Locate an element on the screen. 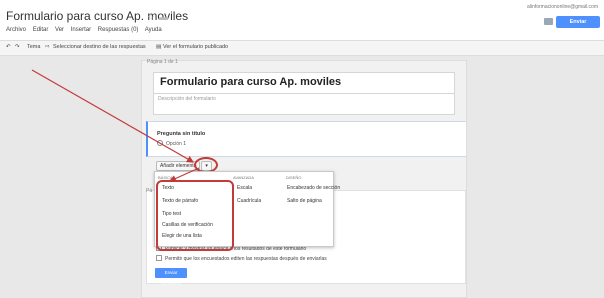 The width and height of the screenshot is (604, 298). comments-icon is located at coordinates (548, 21).